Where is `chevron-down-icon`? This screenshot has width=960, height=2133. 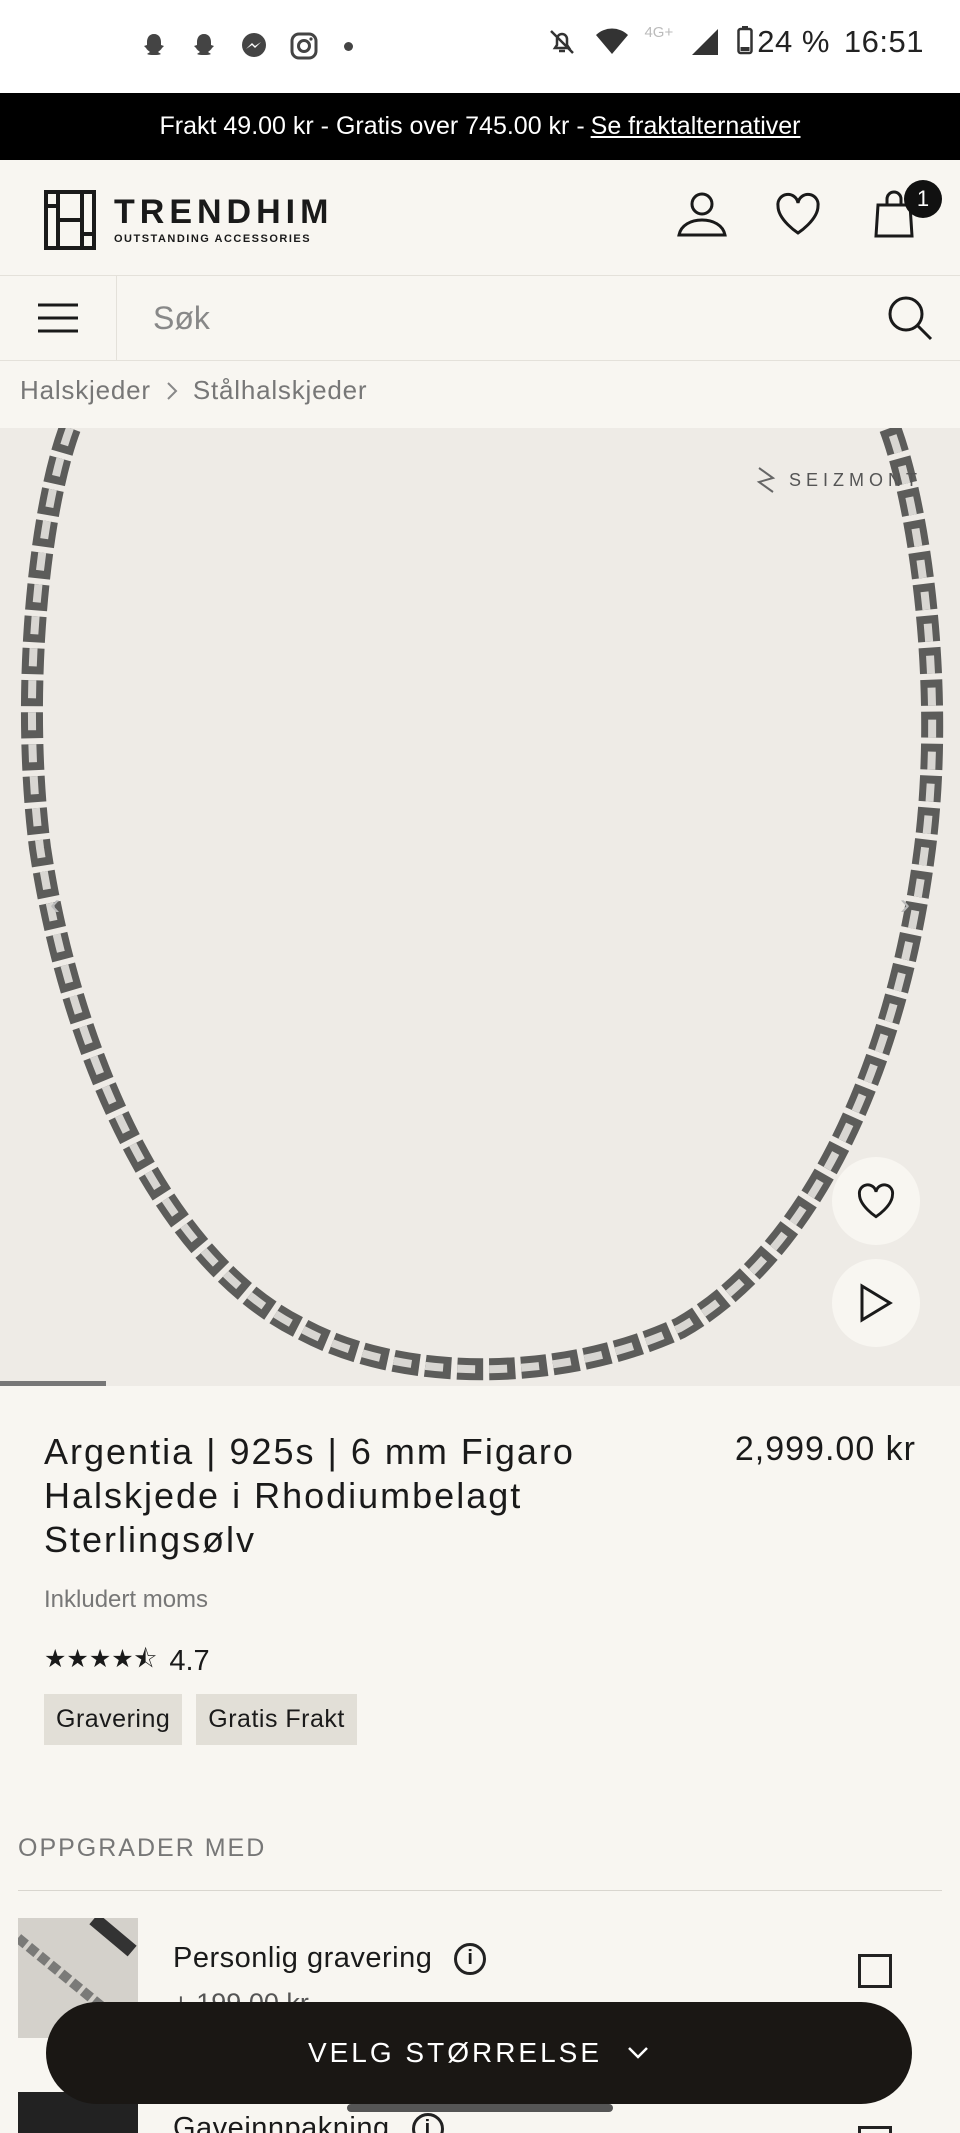
chevron-down-icon is located at coordinates (638, 2053).